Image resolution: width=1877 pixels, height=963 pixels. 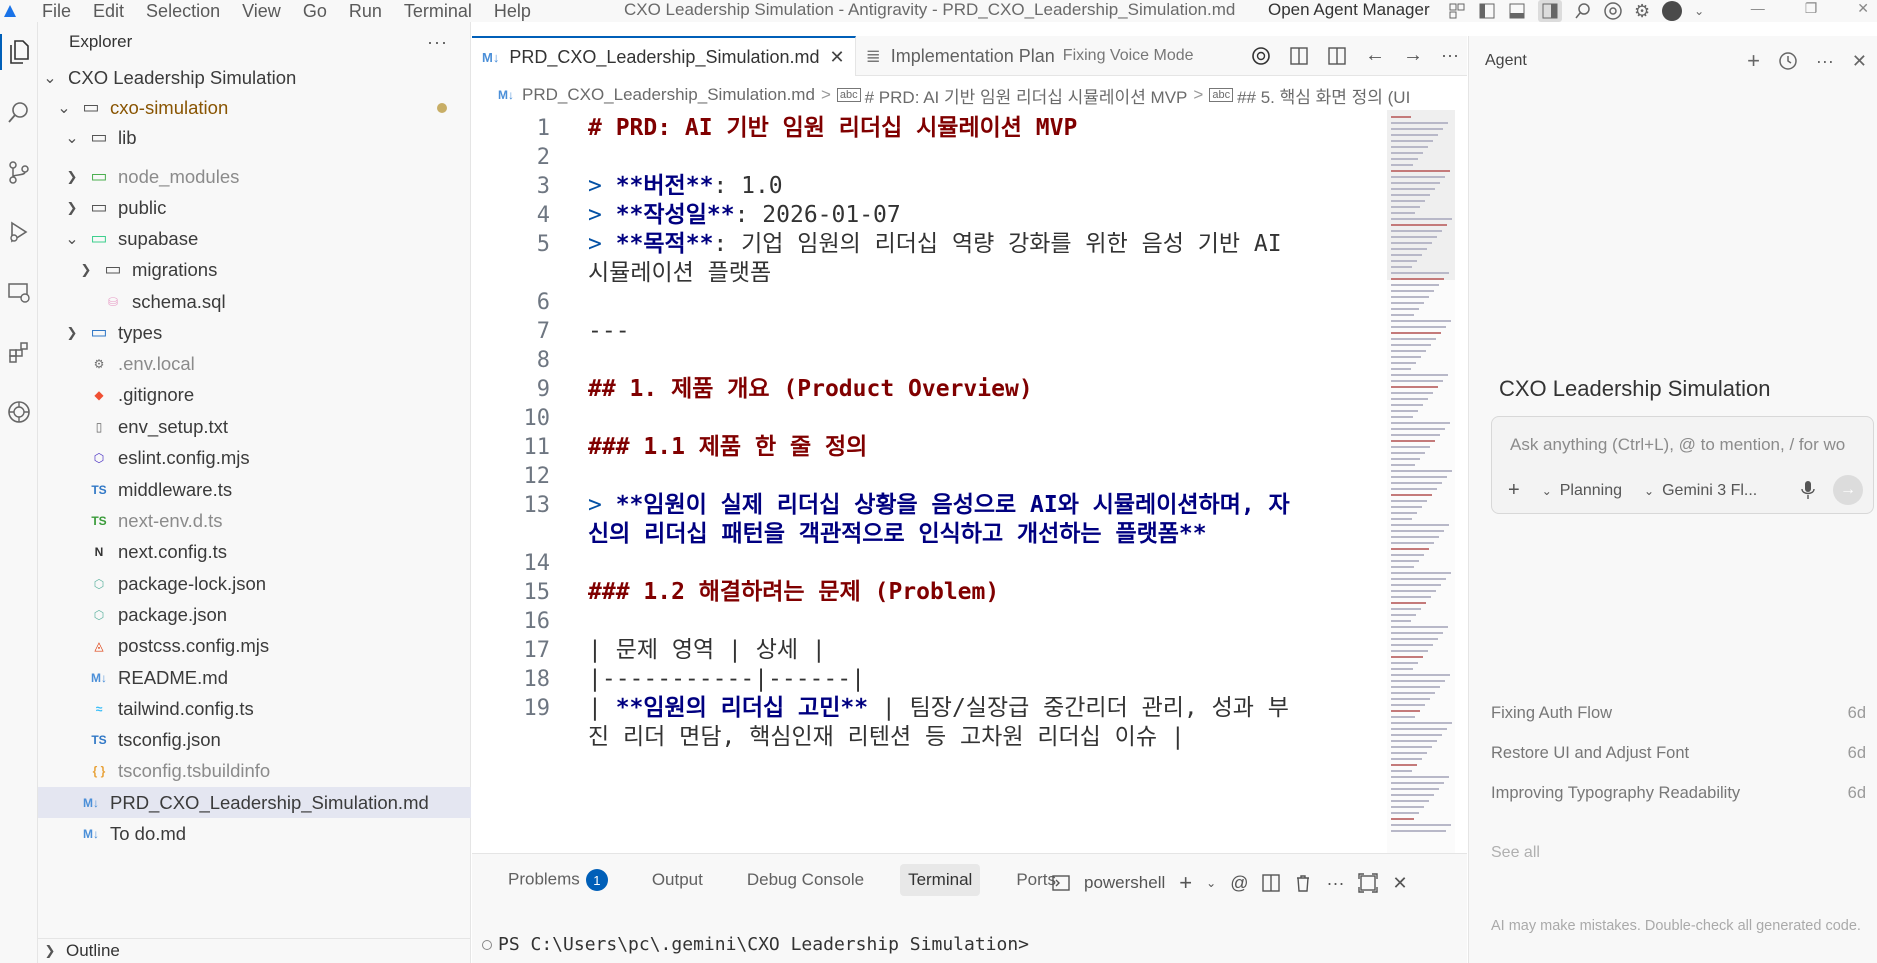 What do you see at coordinates (1517, 11) in the screenshot?
I see `toggle-panel-icon` at bounding box center [1517, 11].